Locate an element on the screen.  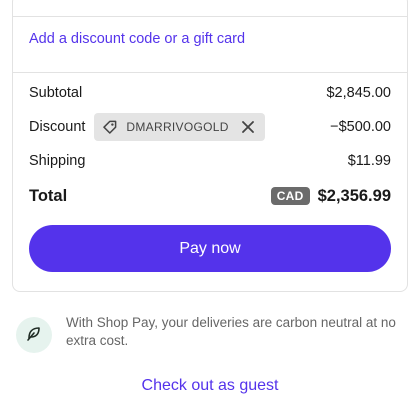
leaf-badge is located at coordinates (34, 335).